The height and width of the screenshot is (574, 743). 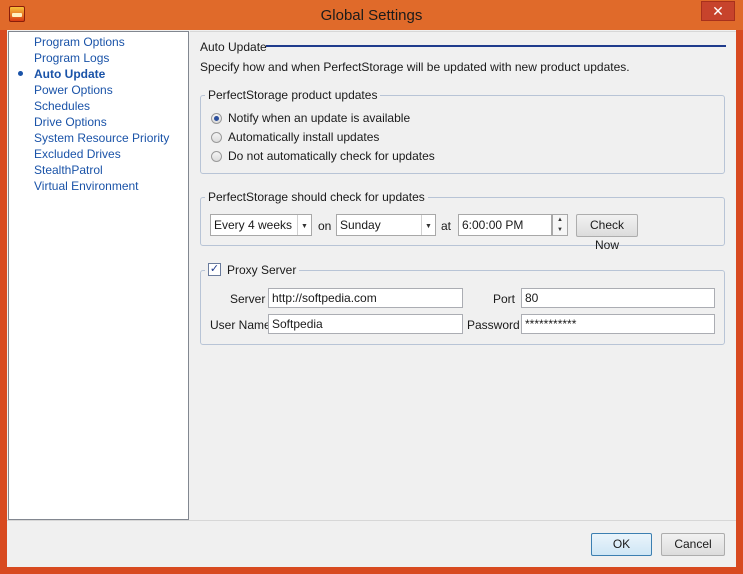 What do you see at coordinates (253, 225) in the screenshot?
I see `frequency-value: Every 4 weeks` at bounding box center [253, 225].